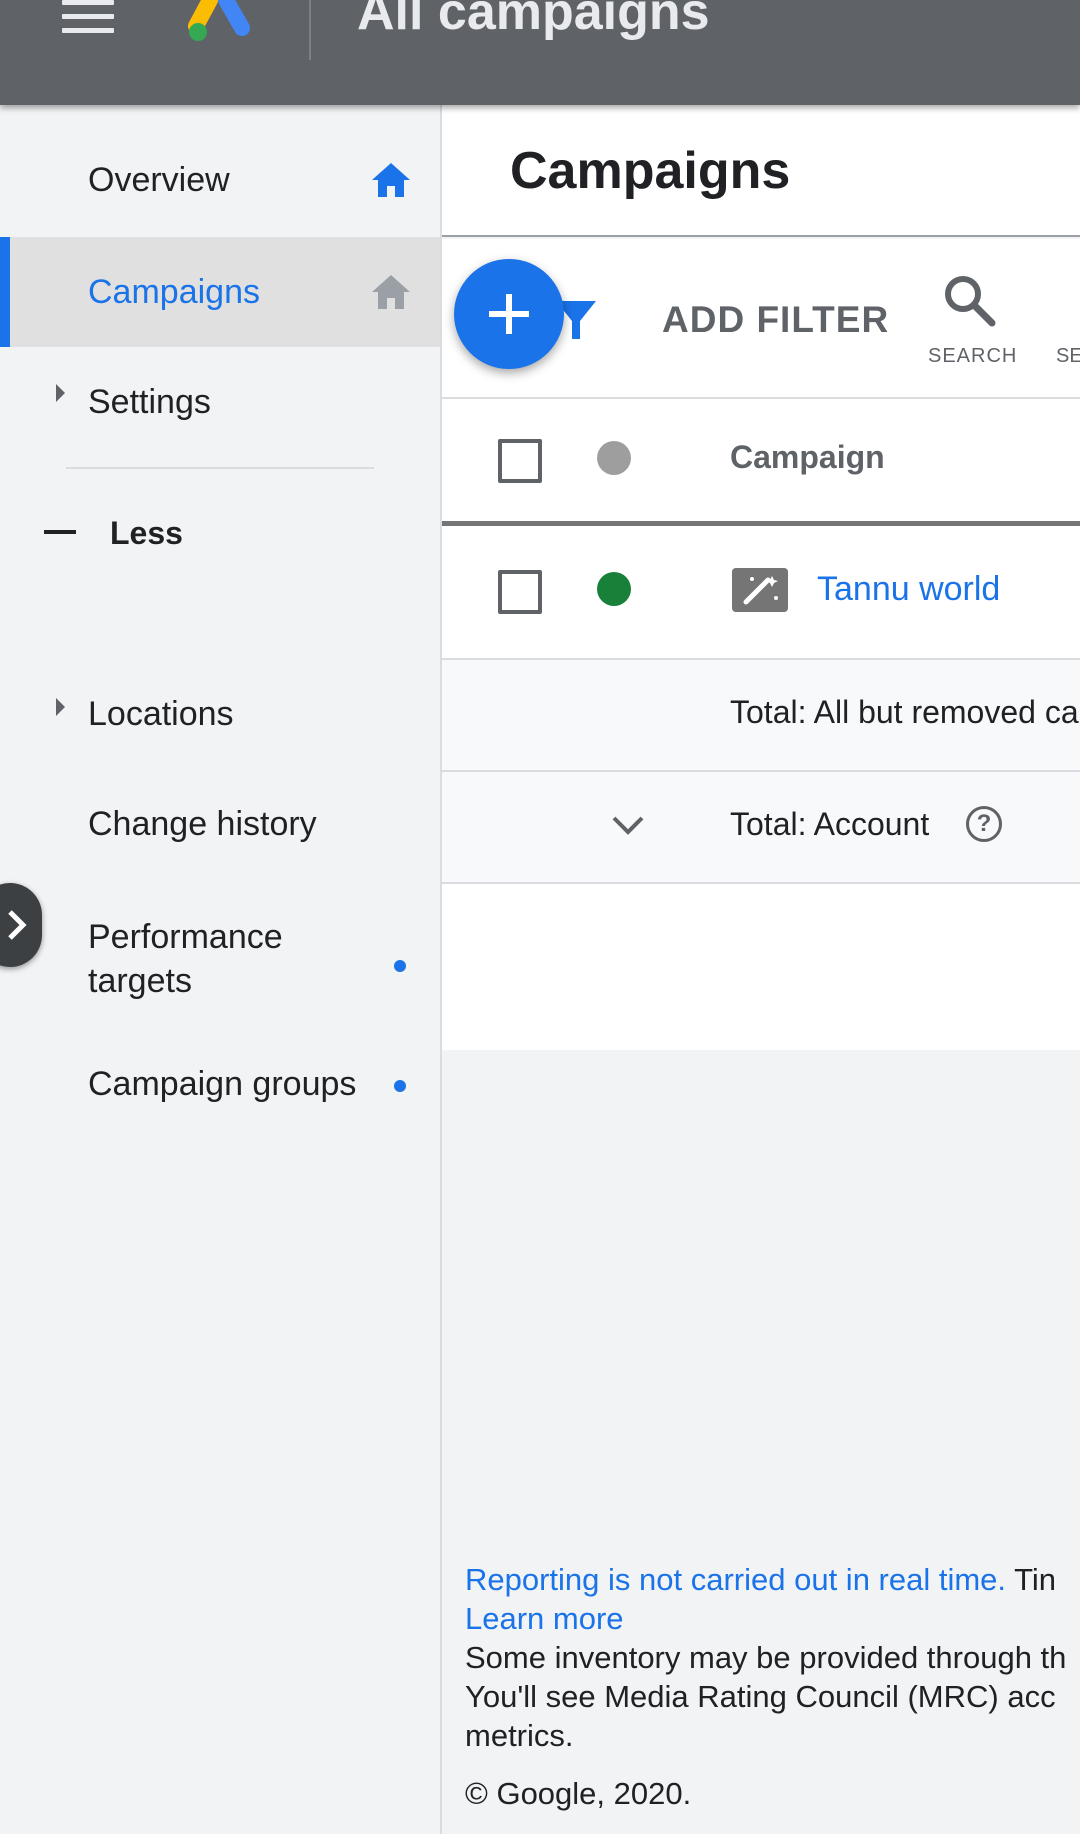  Describe the element at coordinates (807, 457) in the screenshot. I see `column-header-campaign: Campaign` at that location.